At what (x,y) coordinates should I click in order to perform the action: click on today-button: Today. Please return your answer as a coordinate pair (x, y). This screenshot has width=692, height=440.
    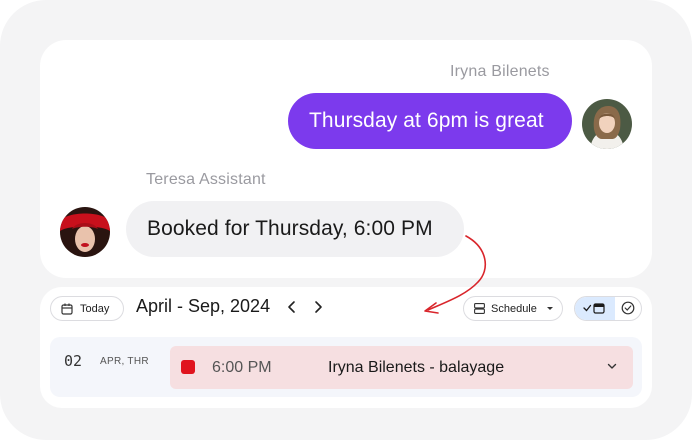
    Looking at the image, I should click on (87, 308).